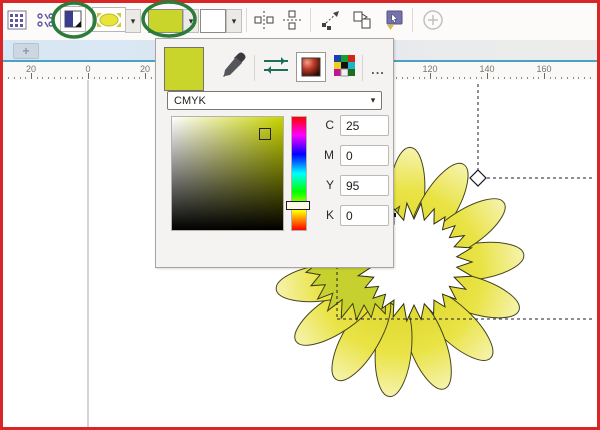 The height and width of the screenshot is (430, 600). I want to click on color-sliders-icon, so click(276, 65).